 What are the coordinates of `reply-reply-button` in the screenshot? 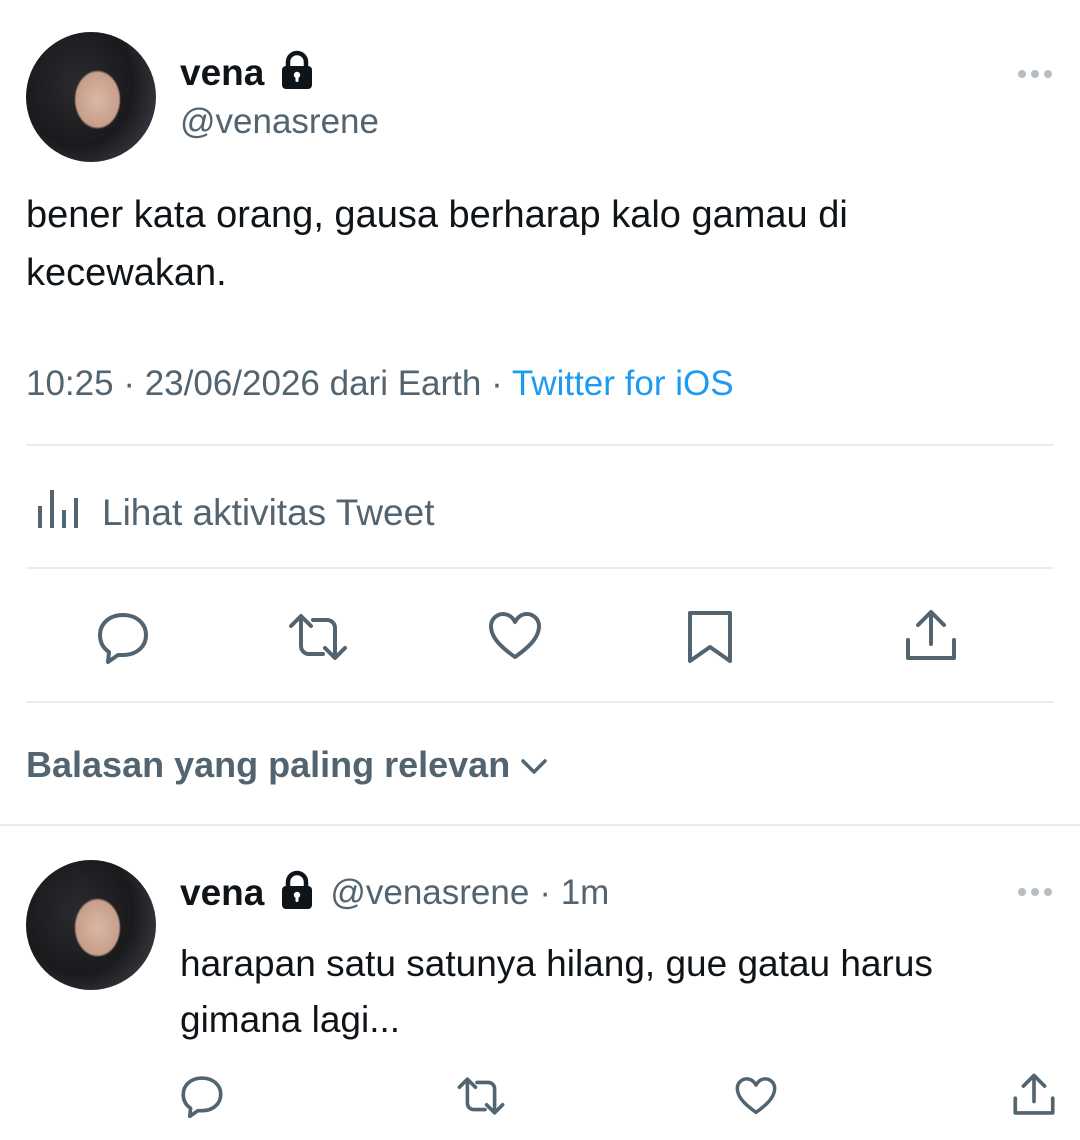 It's located at (202, 1096).